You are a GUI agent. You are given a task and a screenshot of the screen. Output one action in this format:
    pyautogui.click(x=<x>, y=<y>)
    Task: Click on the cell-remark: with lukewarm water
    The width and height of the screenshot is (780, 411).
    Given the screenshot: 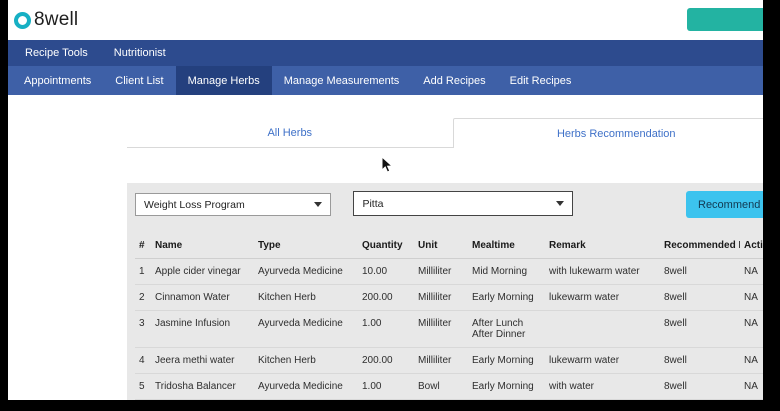 What is the action you would take?
    pyautogui.click(x=602, y=271)
    